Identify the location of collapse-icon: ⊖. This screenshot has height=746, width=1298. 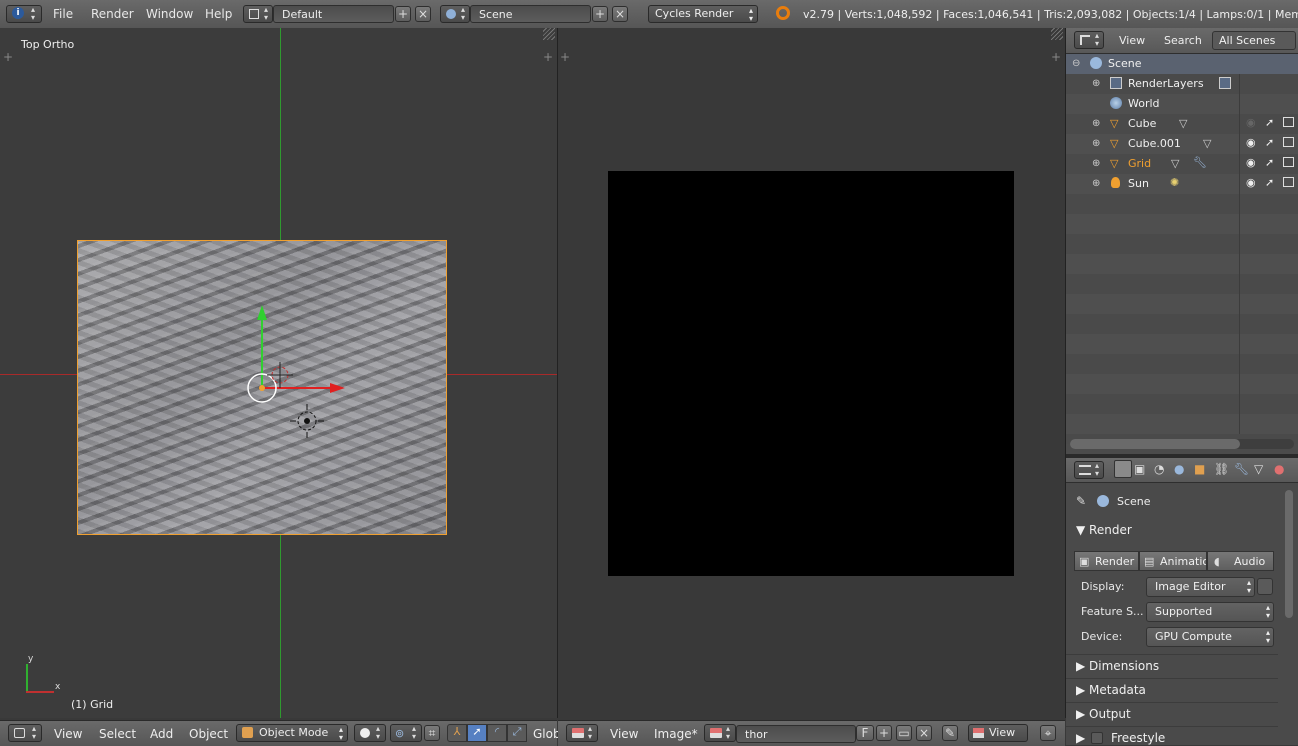
(1076, 63).